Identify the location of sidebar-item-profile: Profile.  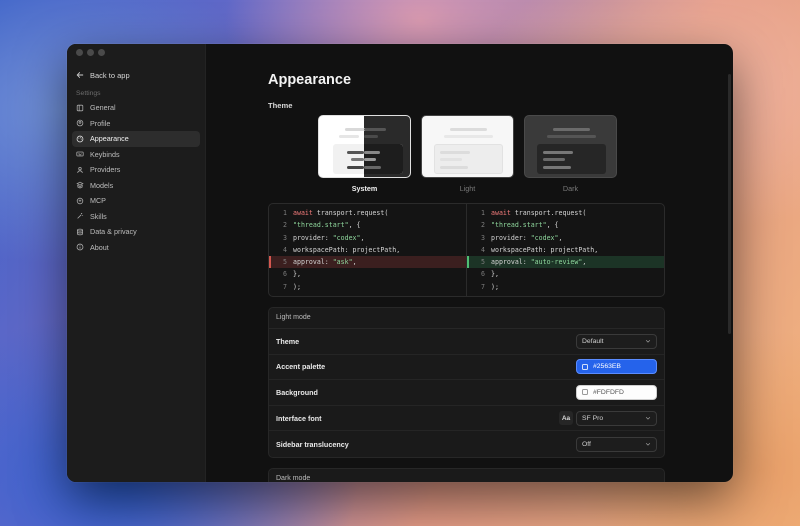
(136, 124).